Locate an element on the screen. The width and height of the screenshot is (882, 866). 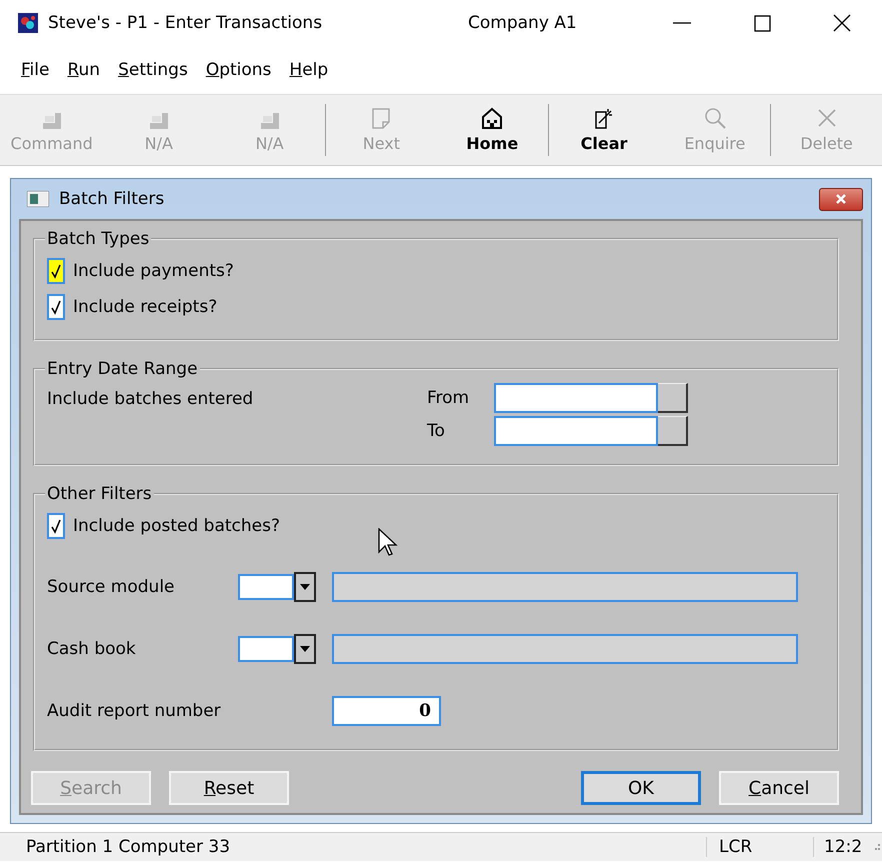
checkbox-label: Include receipts? is located at coordinates (145, 307).